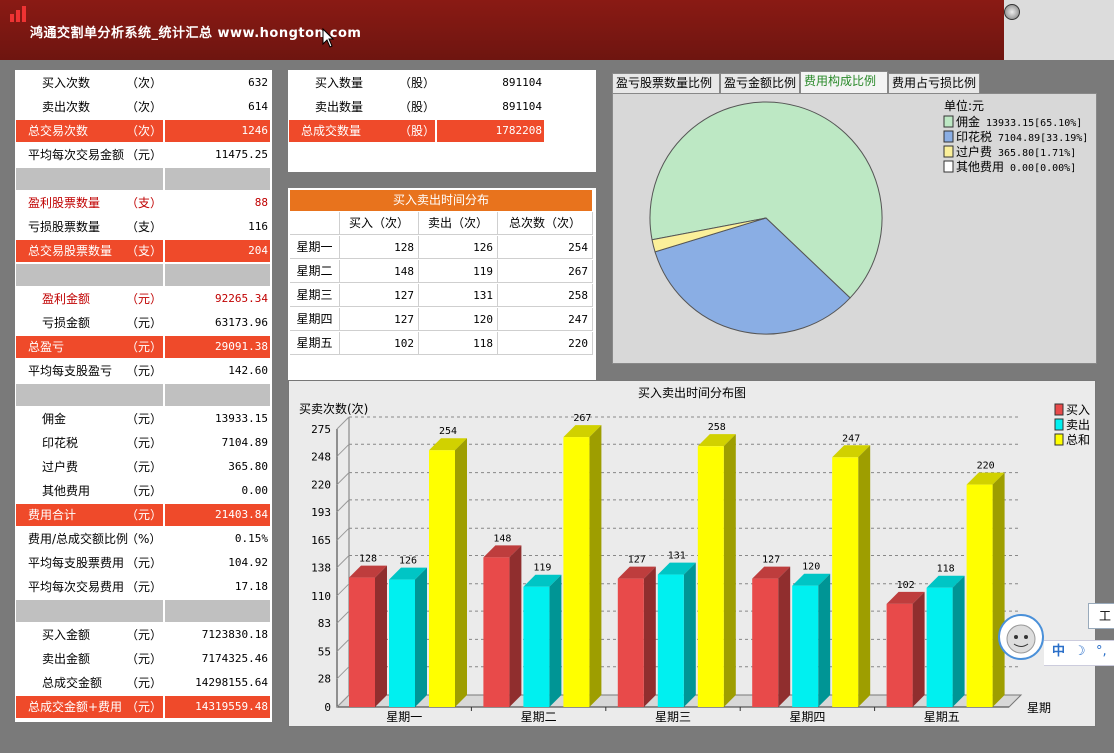 The width and height of the screenshot is (1114, 753). I want to click on stats-row: 亏损股票数量 （支） 116, so click(143, 227).